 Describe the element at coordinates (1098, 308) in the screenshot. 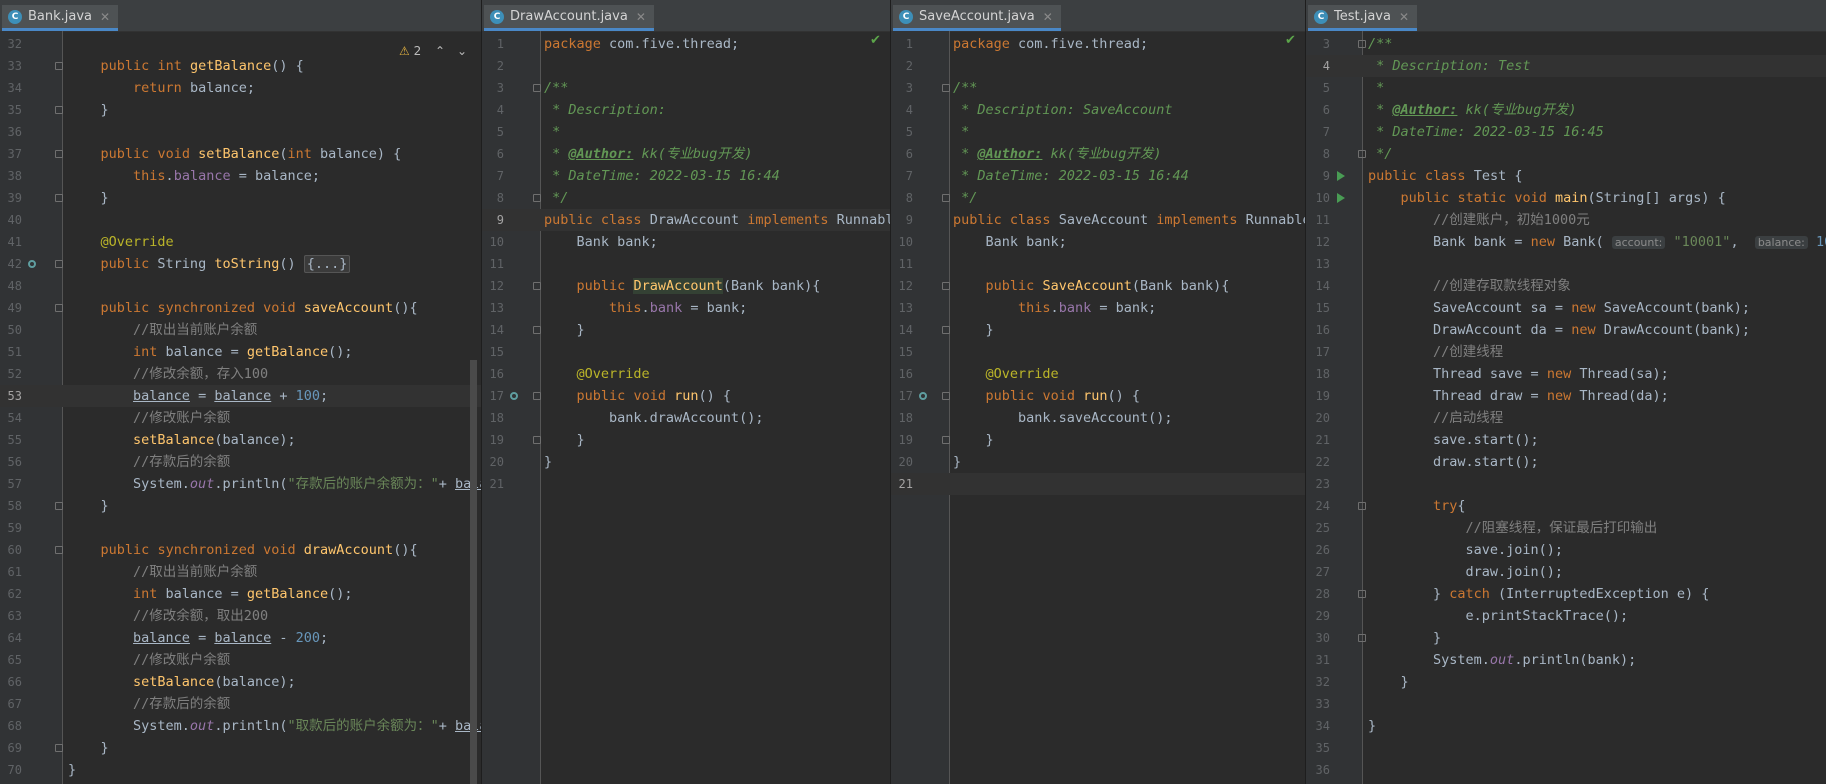

I see `code-line: 13 this.bank = bank;` at that location.